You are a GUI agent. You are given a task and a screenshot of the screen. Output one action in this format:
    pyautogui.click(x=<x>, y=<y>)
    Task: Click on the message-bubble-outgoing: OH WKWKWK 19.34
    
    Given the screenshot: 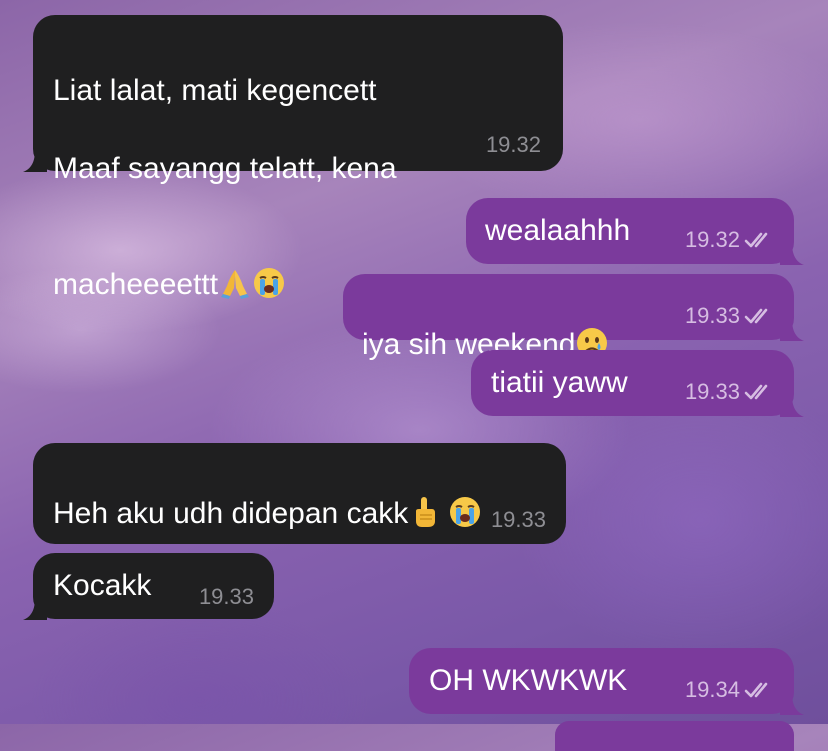 What is the action you would take?
    pyautogui.click(x=601, y=681)
    